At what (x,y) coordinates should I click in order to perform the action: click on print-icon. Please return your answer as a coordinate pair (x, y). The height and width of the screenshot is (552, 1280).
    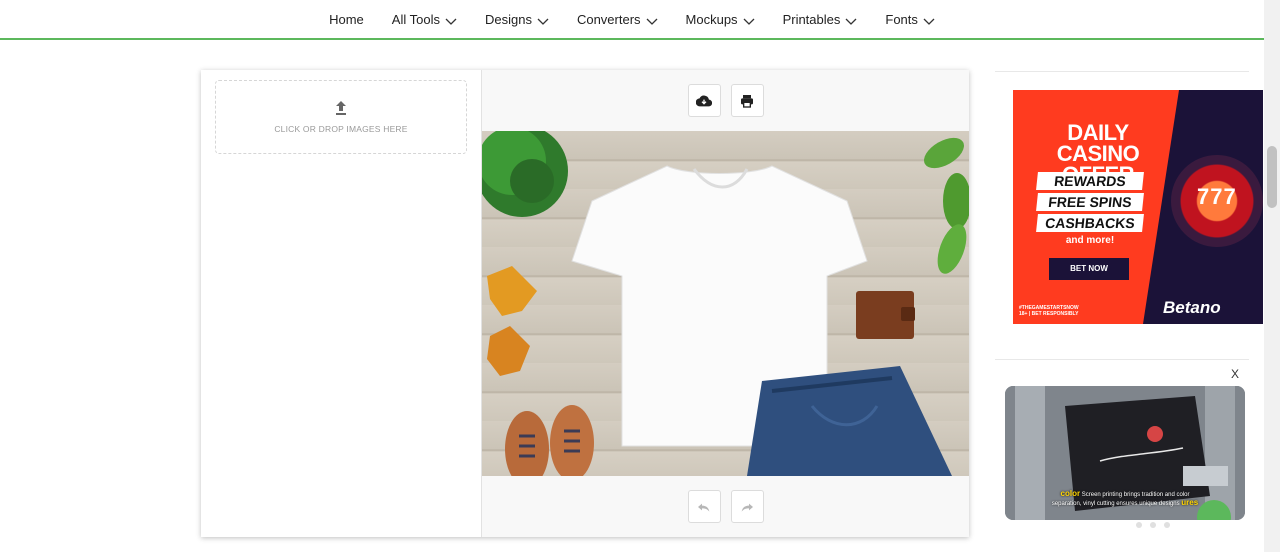
    Looking at the image, I should click on (747, 101).